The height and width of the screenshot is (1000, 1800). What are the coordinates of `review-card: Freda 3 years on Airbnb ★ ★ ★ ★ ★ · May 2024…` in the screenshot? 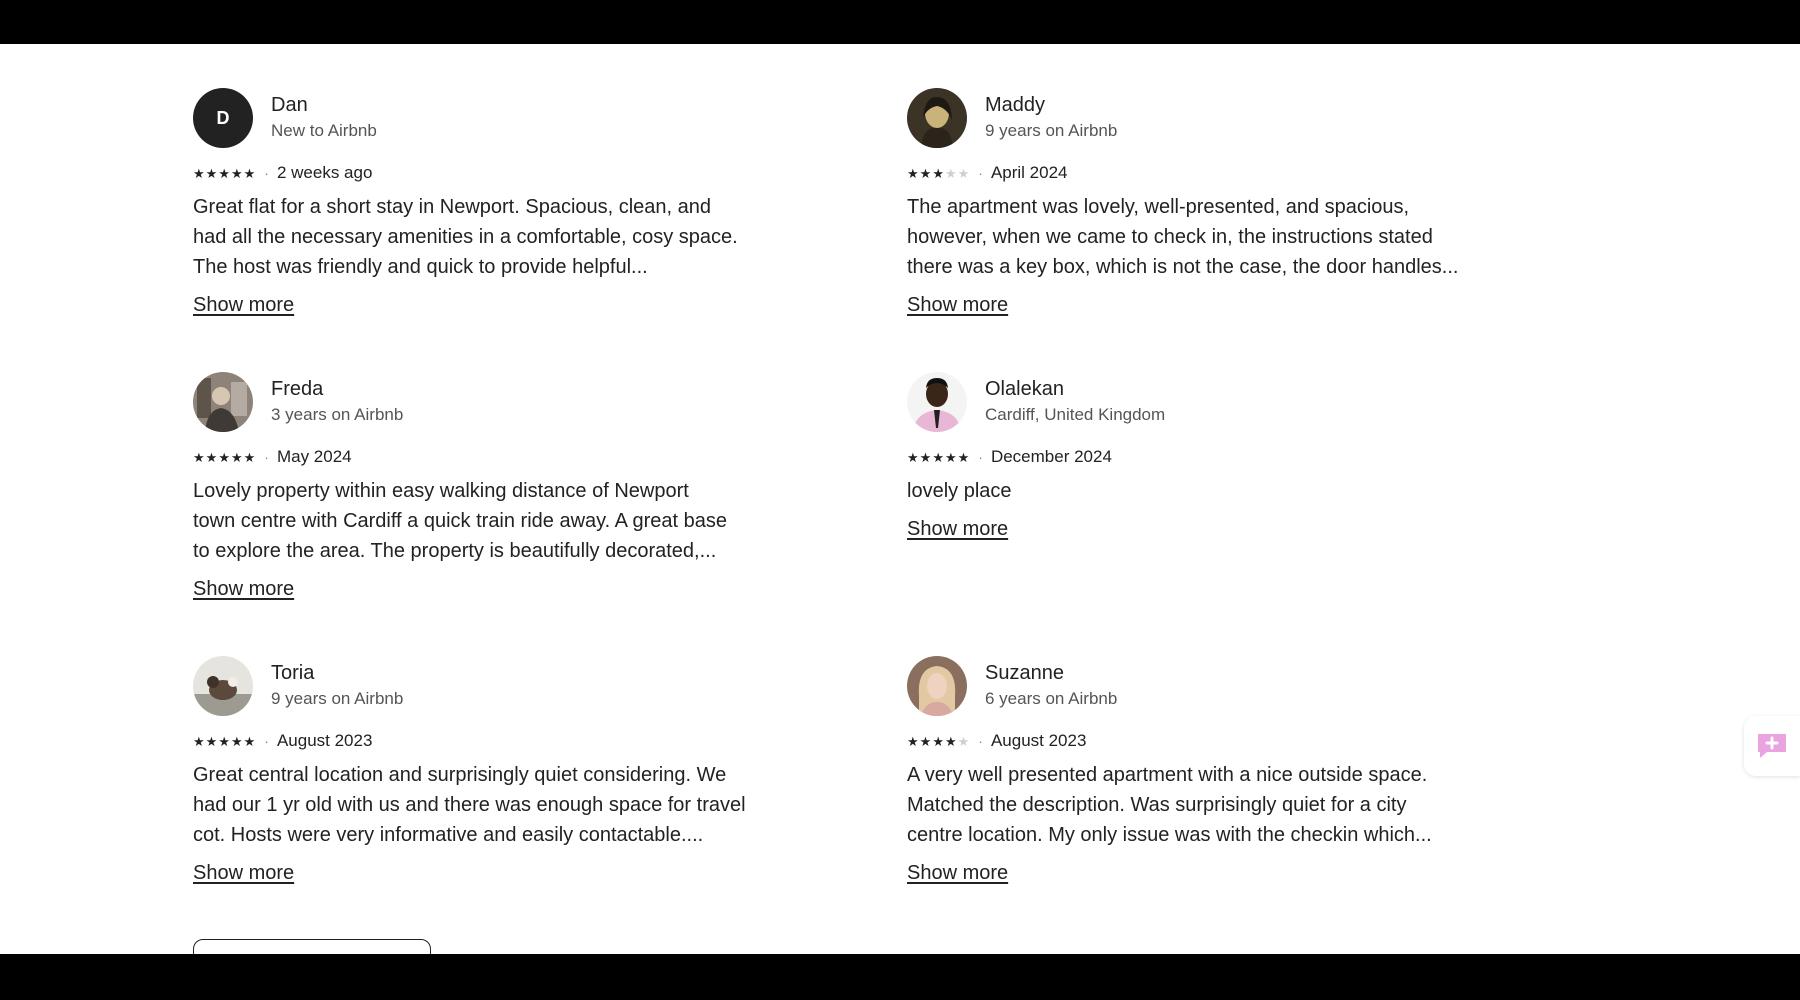 It's located at (493, 486).